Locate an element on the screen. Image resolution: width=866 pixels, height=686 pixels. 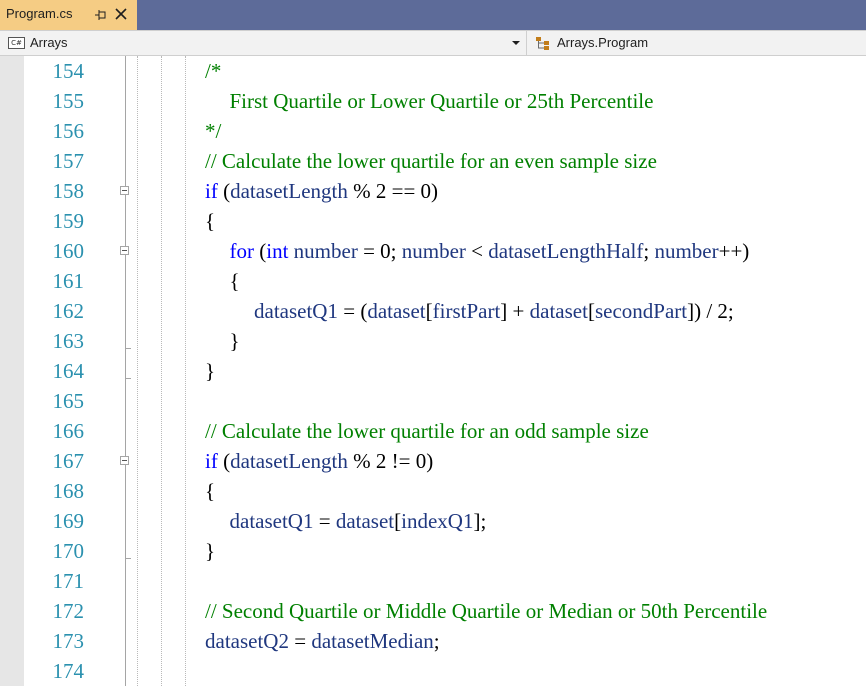
code-text-content: /* is located at coordinates (213, 71).